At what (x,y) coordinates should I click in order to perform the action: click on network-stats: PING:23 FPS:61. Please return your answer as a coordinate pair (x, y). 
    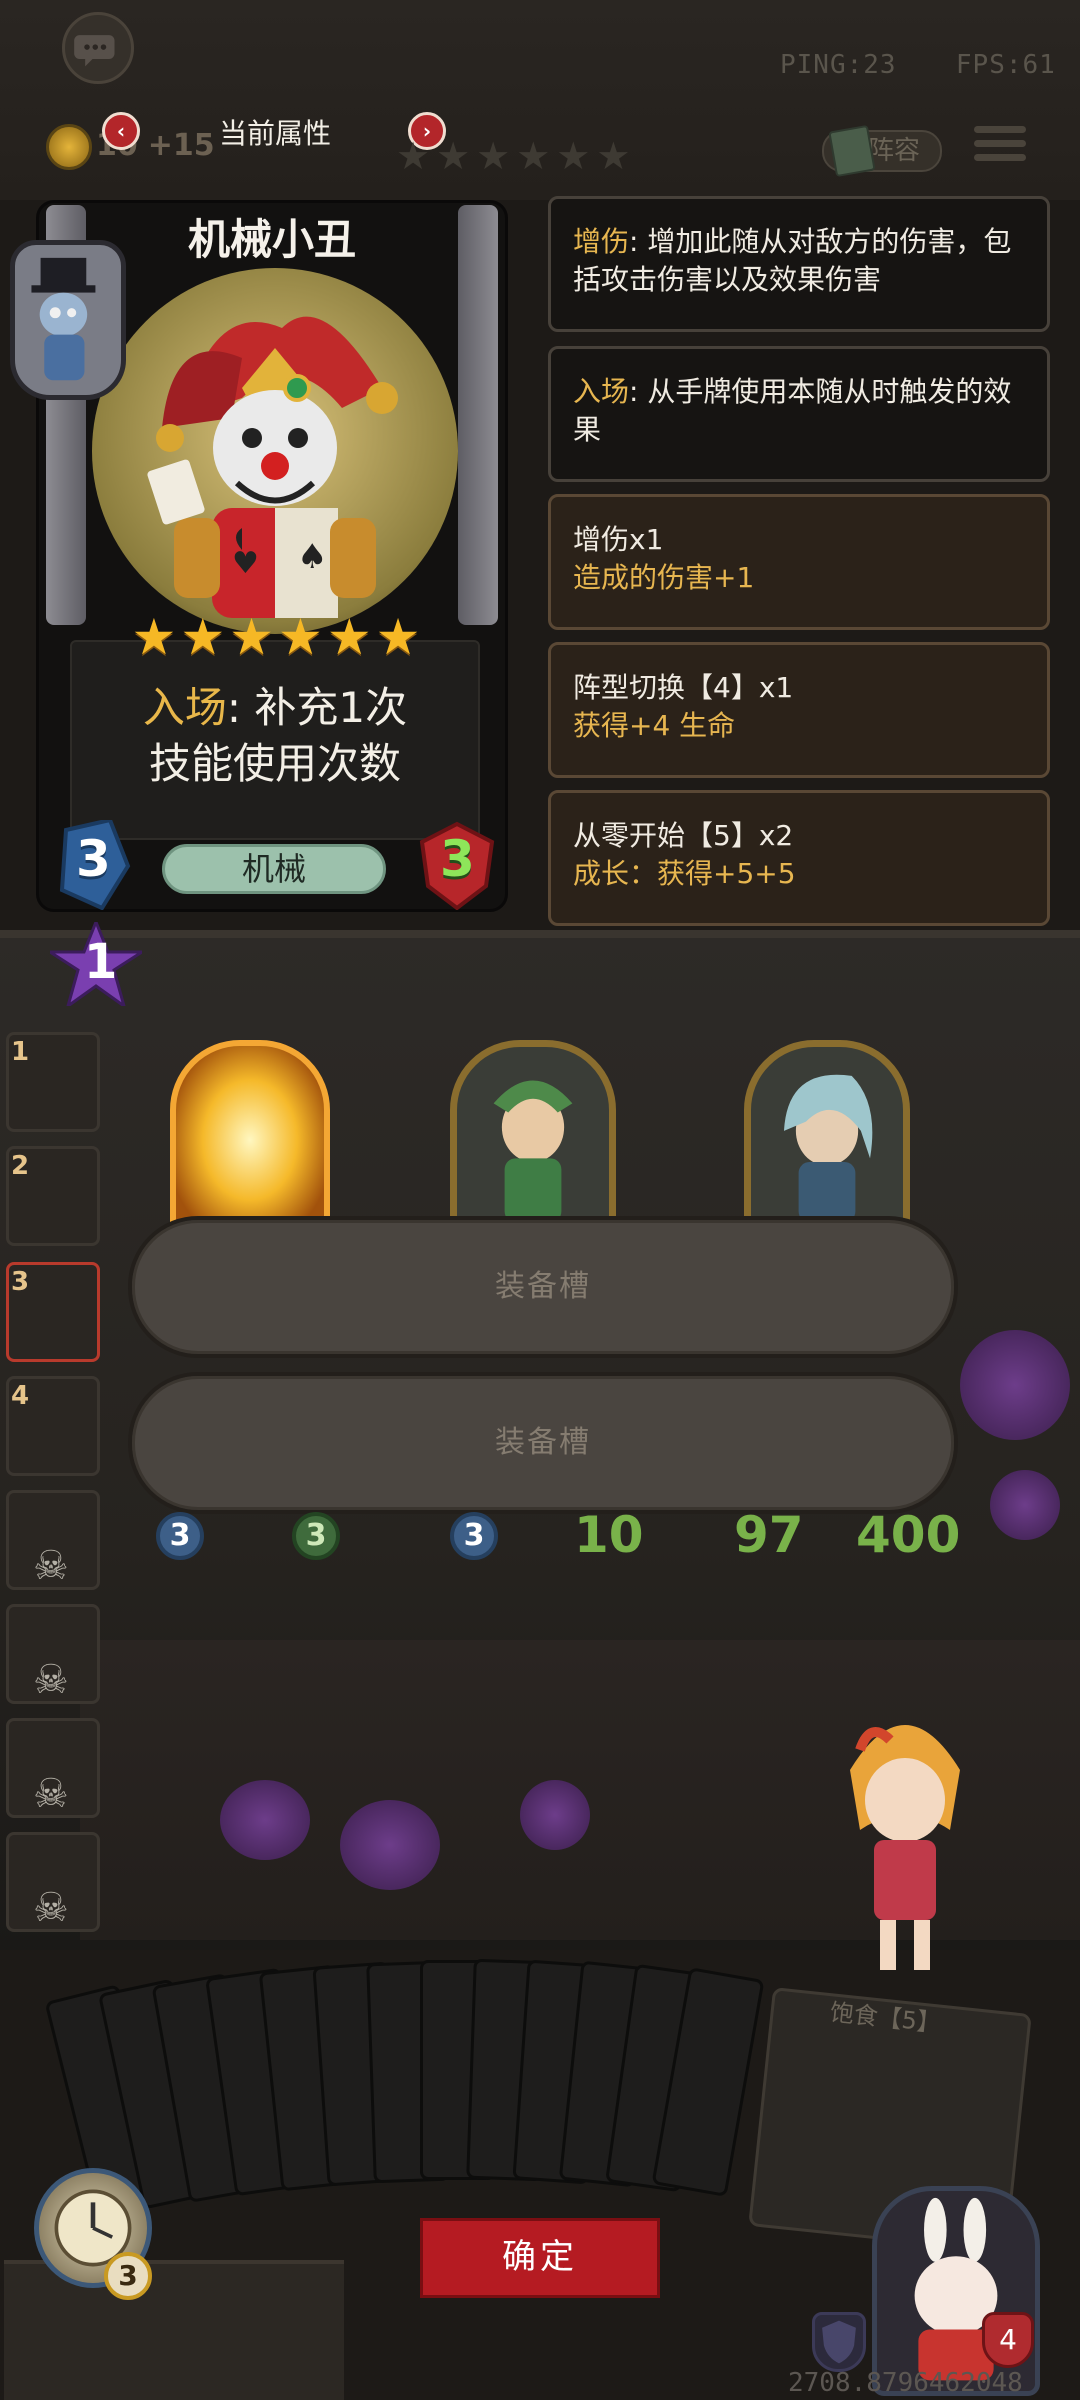
    Looking at the image, I should click on (918, 65).